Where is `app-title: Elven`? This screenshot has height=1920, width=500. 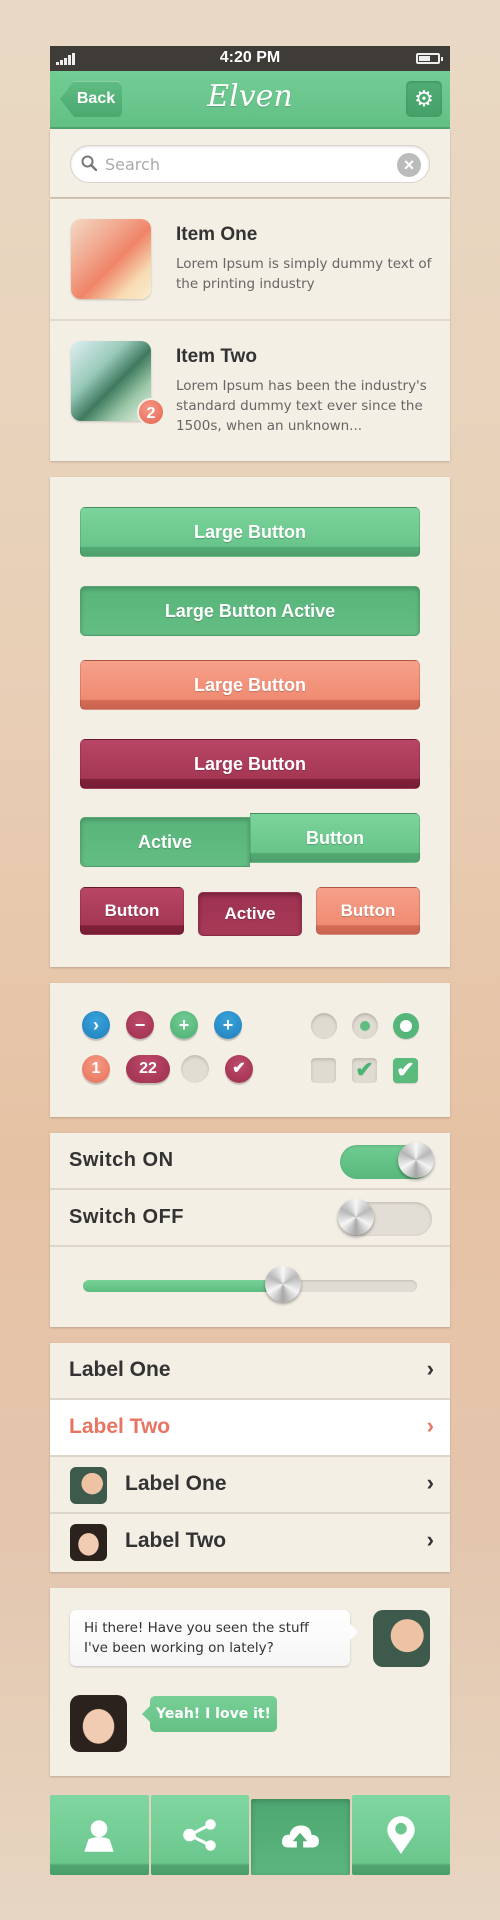
app-title: Elven is located at coordinates (250, 96).